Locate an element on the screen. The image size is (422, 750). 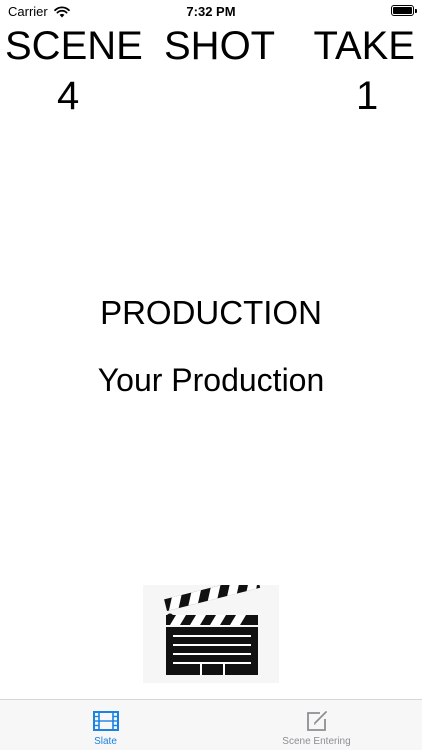
battery-icon is located at coordinates (404, 10).